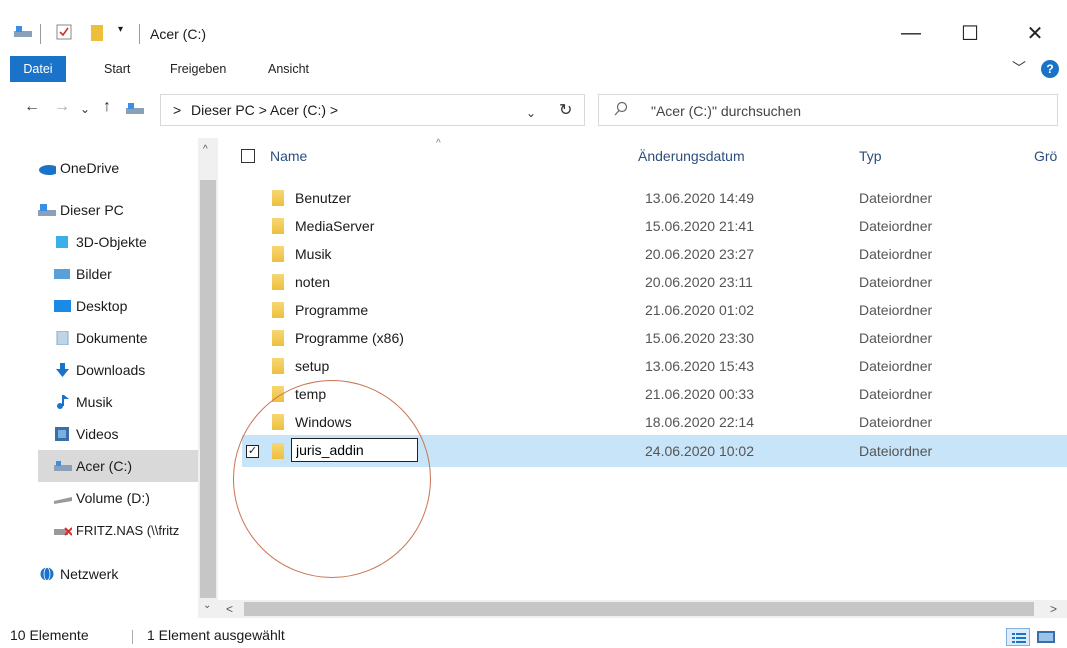  Describe the element at coordinates (85, 109) in the screenshot. I see `recent-locations-button: ⌄` at that location.